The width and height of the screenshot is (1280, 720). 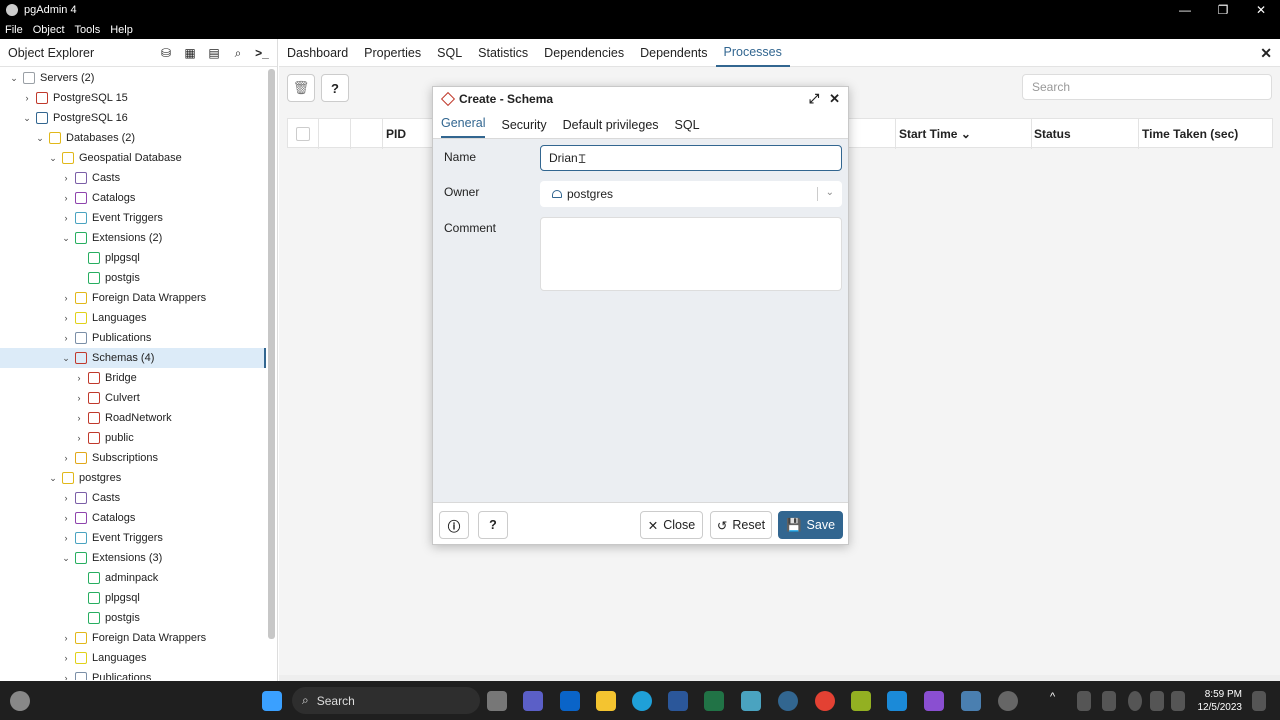 I want to click on clock: 8:59 PM 12/5/2023, so click(x=1220, y=701).